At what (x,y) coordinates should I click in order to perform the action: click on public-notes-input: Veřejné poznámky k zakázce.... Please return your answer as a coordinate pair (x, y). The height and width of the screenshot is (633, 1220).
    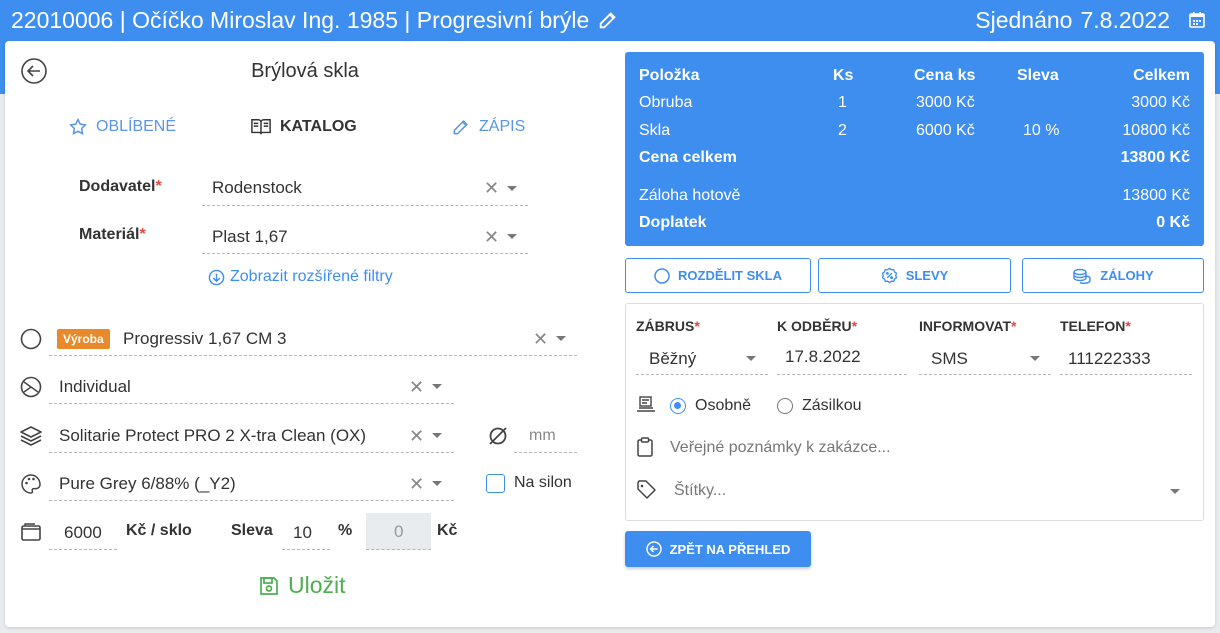
    Looking at the image, I should click on (780, 448).